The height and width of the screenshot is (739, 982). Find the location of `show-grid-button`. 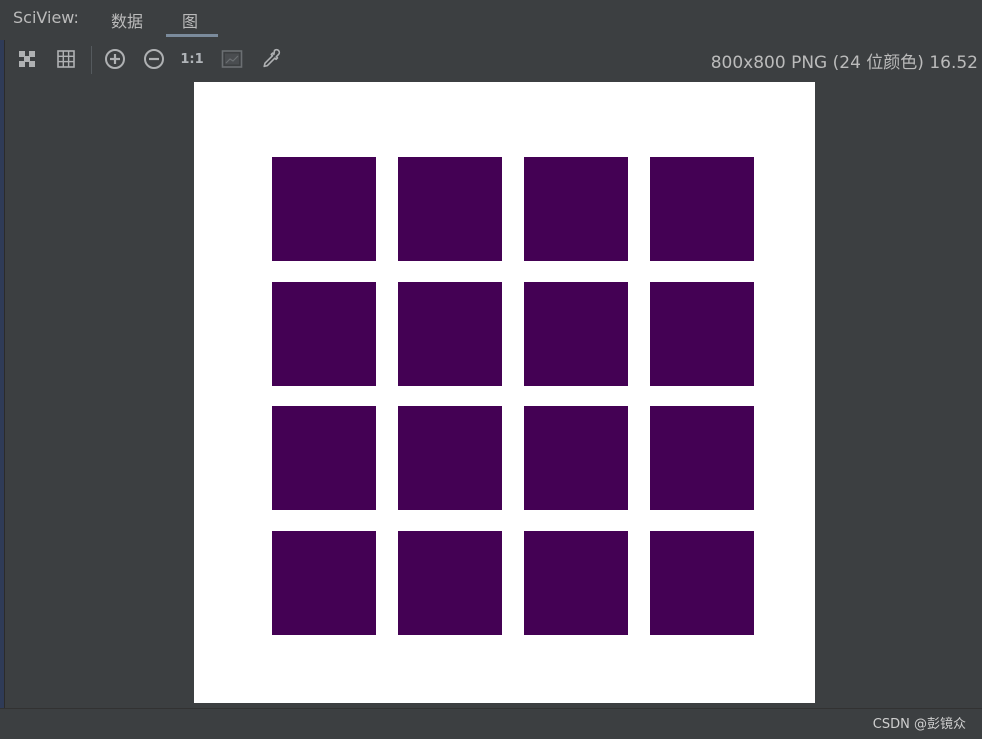

show-grid-button is located at coordinates (66, 59).